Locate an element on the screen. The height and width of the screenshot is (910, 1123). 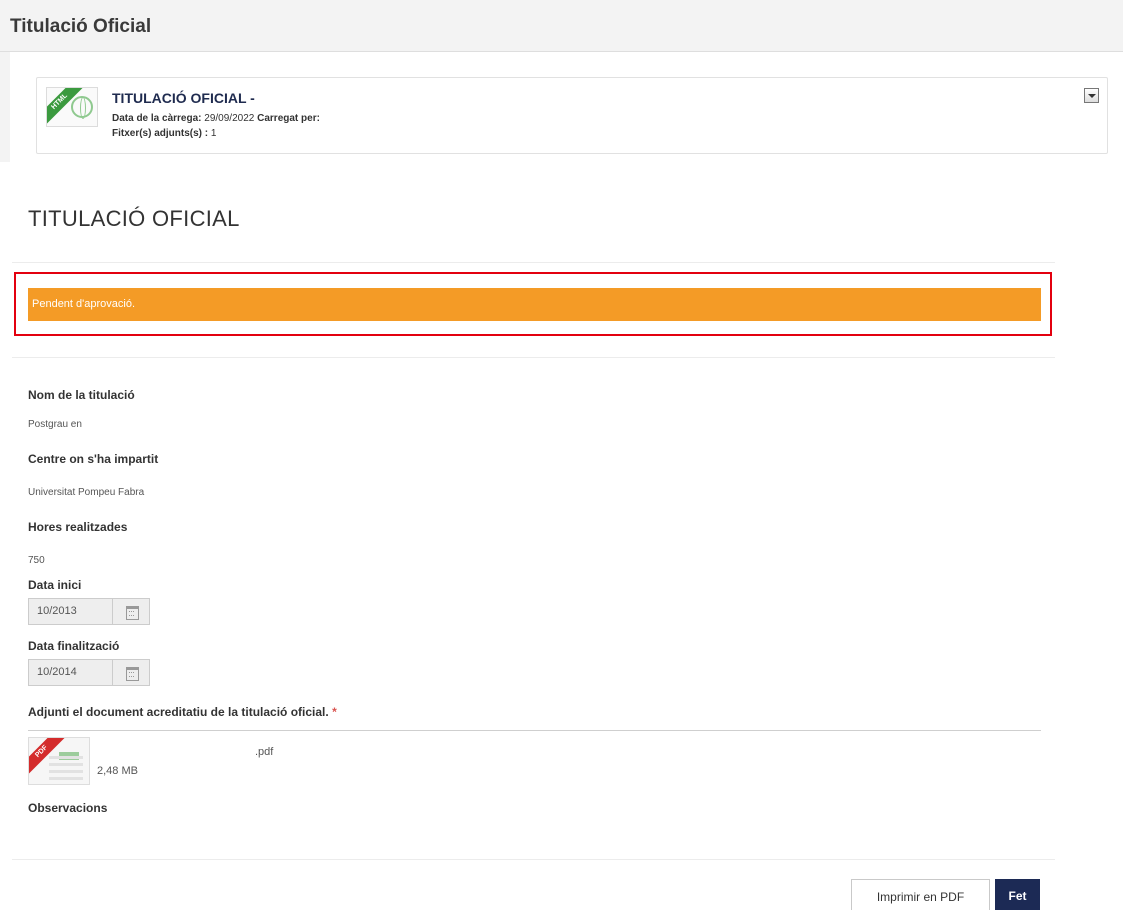
done-button: Fet is located at coordinates (1017, 894).